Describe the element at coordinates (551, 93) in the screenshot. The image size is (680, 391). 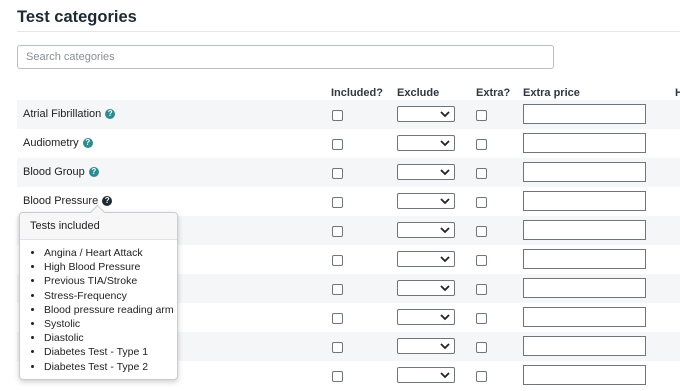
I see `header-extra-price: Extra price` at that location.